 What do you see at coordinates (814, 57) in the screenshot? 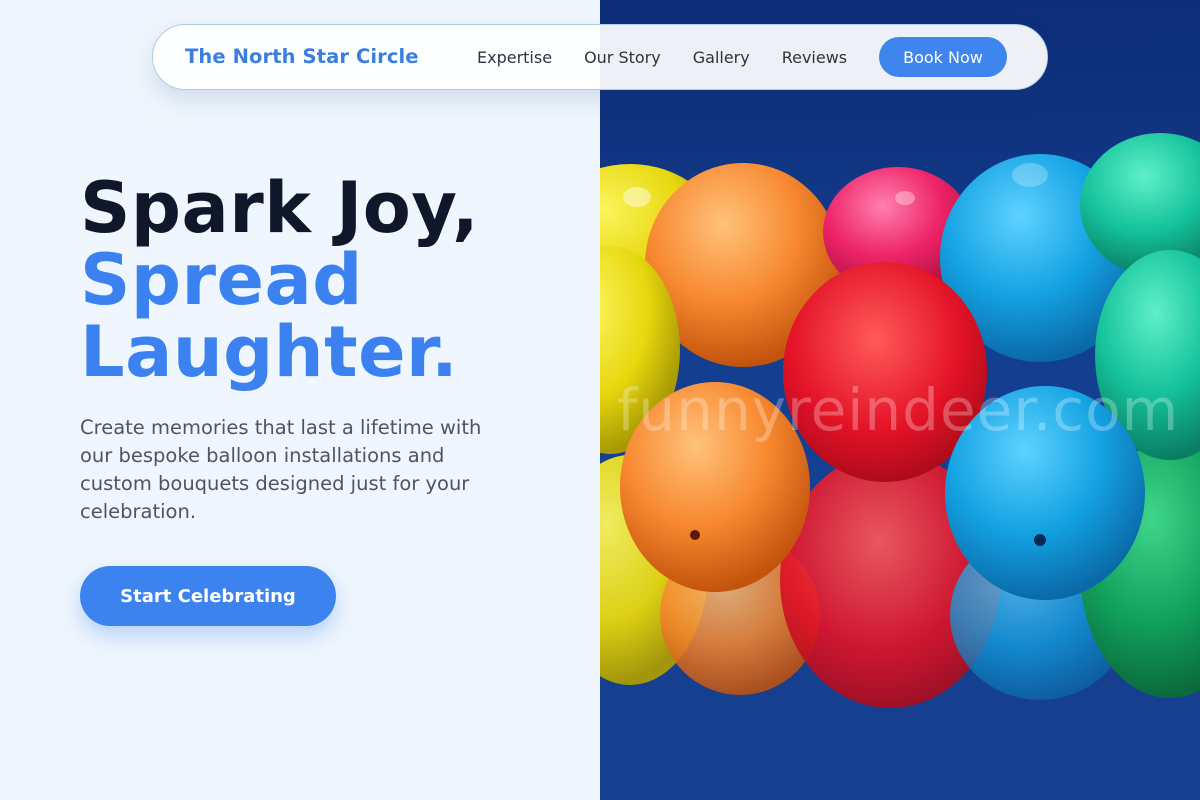
I see `nav-link-reviews: Reviews` at bounding box center [814, 57].